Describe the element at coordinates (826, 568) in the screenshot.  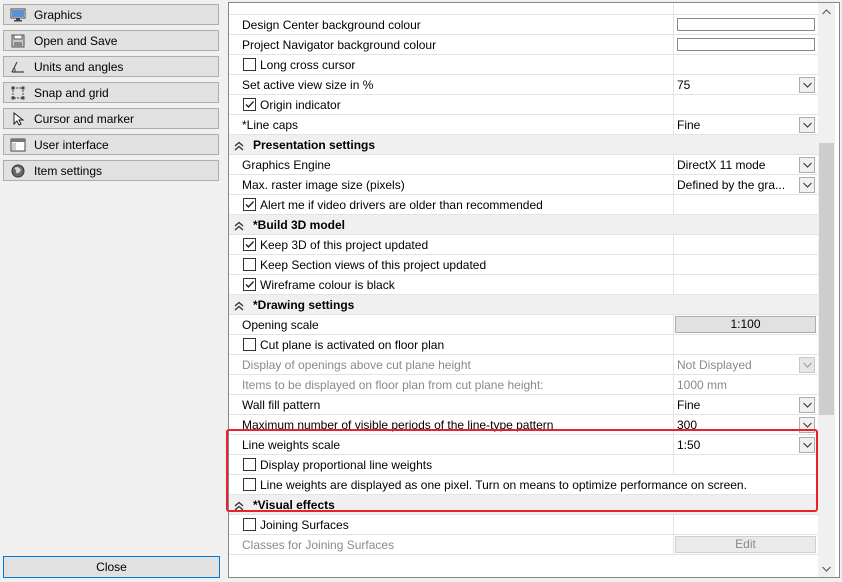
I see `scroll-down-button` at that location.